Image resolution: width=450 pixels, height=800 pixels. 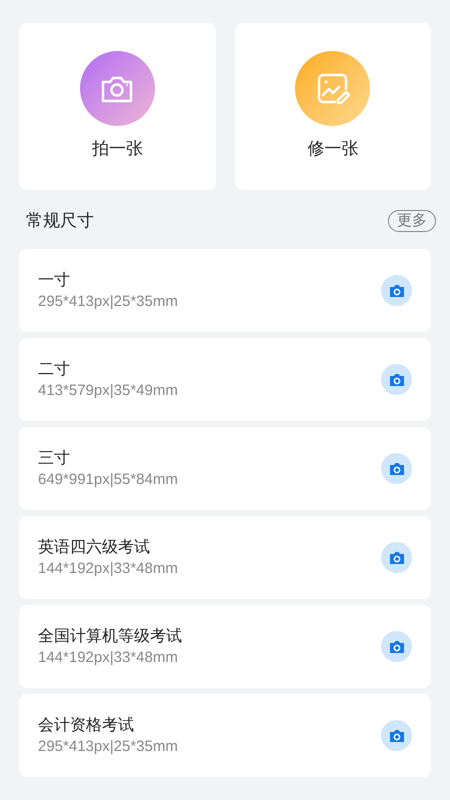 What do you see at coordinates (225, 290) in the screenshot?
I see `size-card: 一寸 295*413px|25*35mm` at bounding box center [225, 290].